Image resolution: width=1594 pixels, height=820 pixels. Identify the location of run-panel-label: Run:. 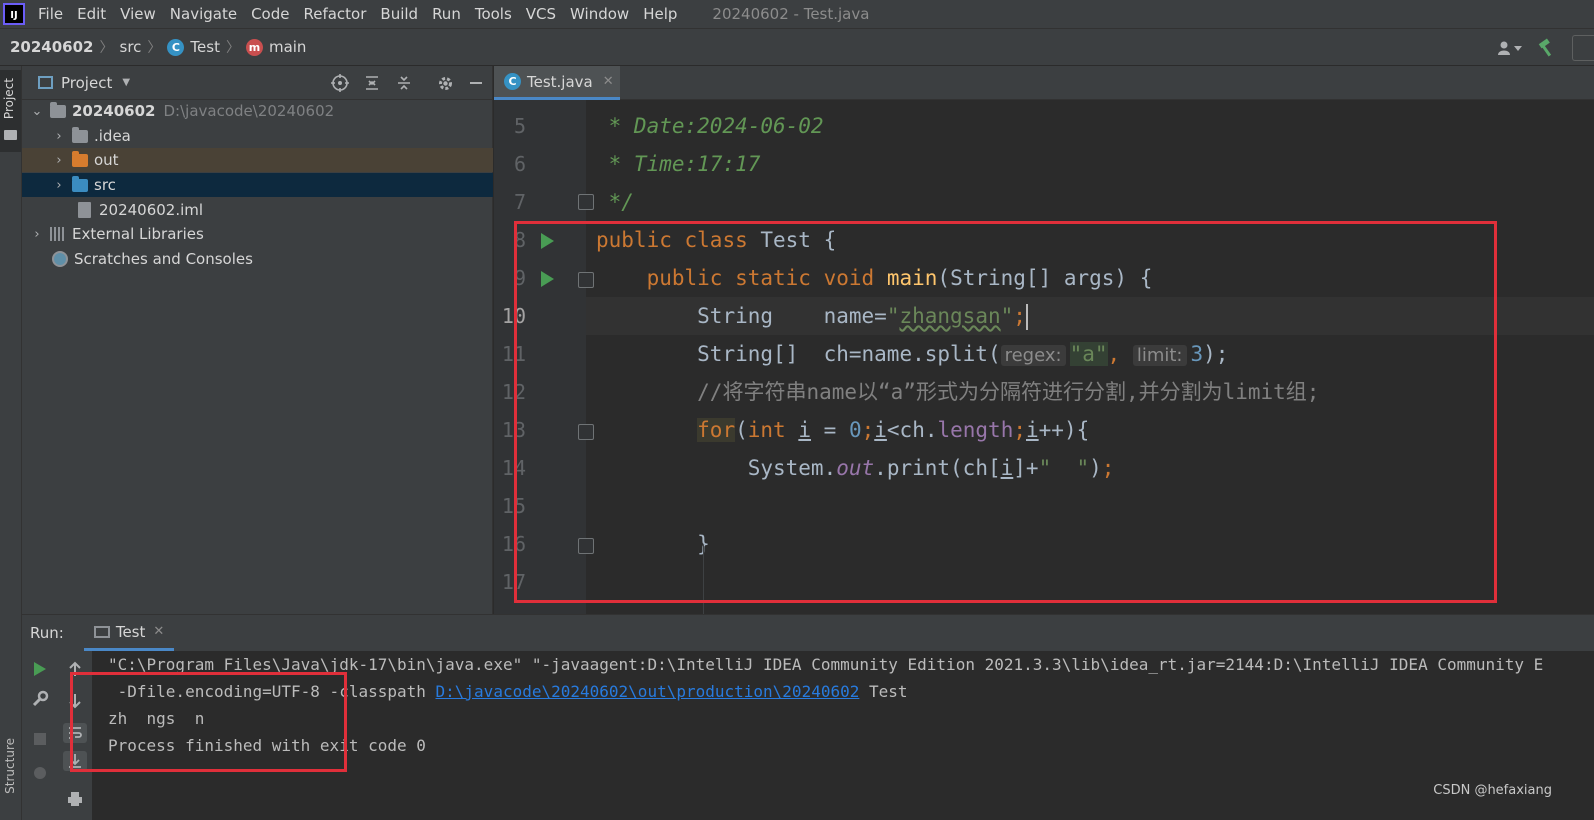
(47, 633).